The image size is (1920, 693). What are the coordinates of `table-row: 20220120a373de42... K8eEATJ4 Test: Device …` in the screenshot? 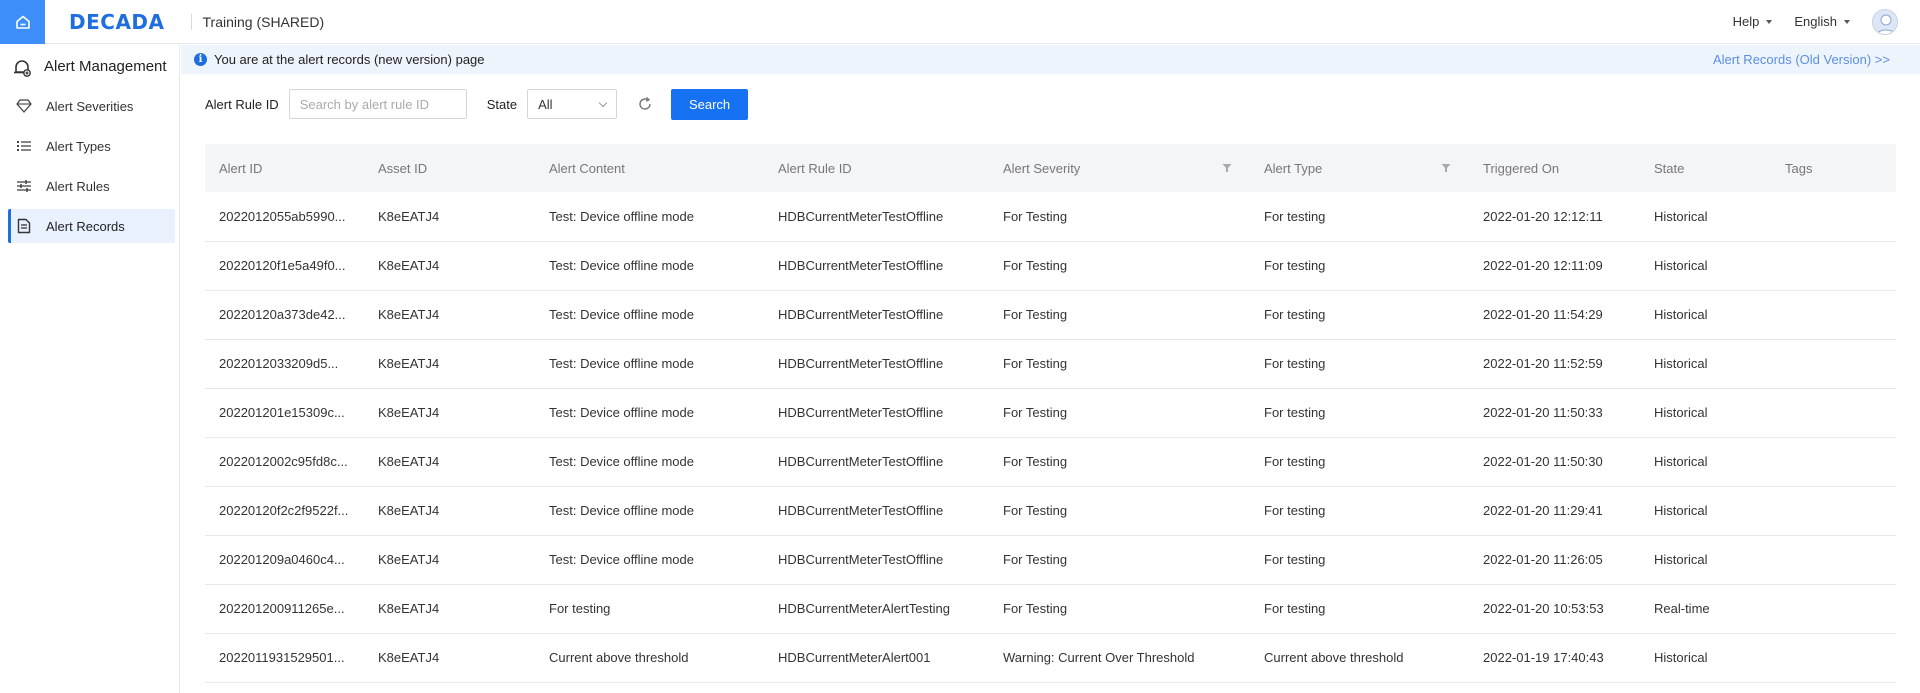 It's located at (1050, 315).